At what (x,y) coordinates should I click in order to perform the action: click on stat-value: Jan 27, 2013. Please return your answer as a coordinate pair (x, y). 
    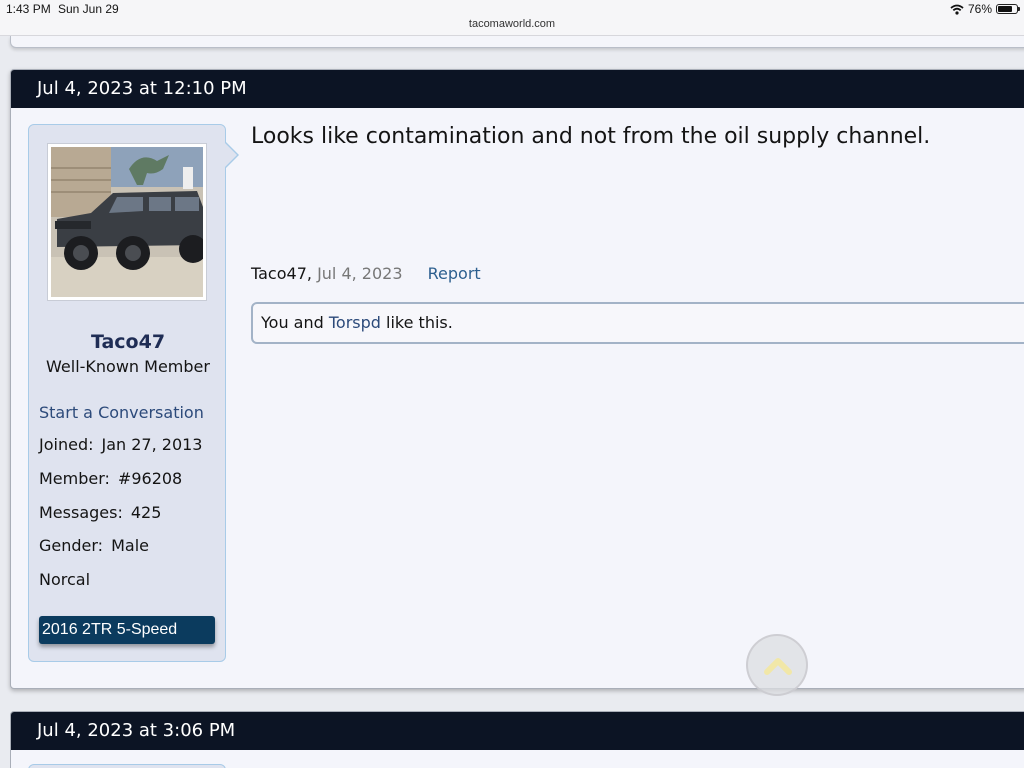
    Looking at the image, I should click on (152, 444).